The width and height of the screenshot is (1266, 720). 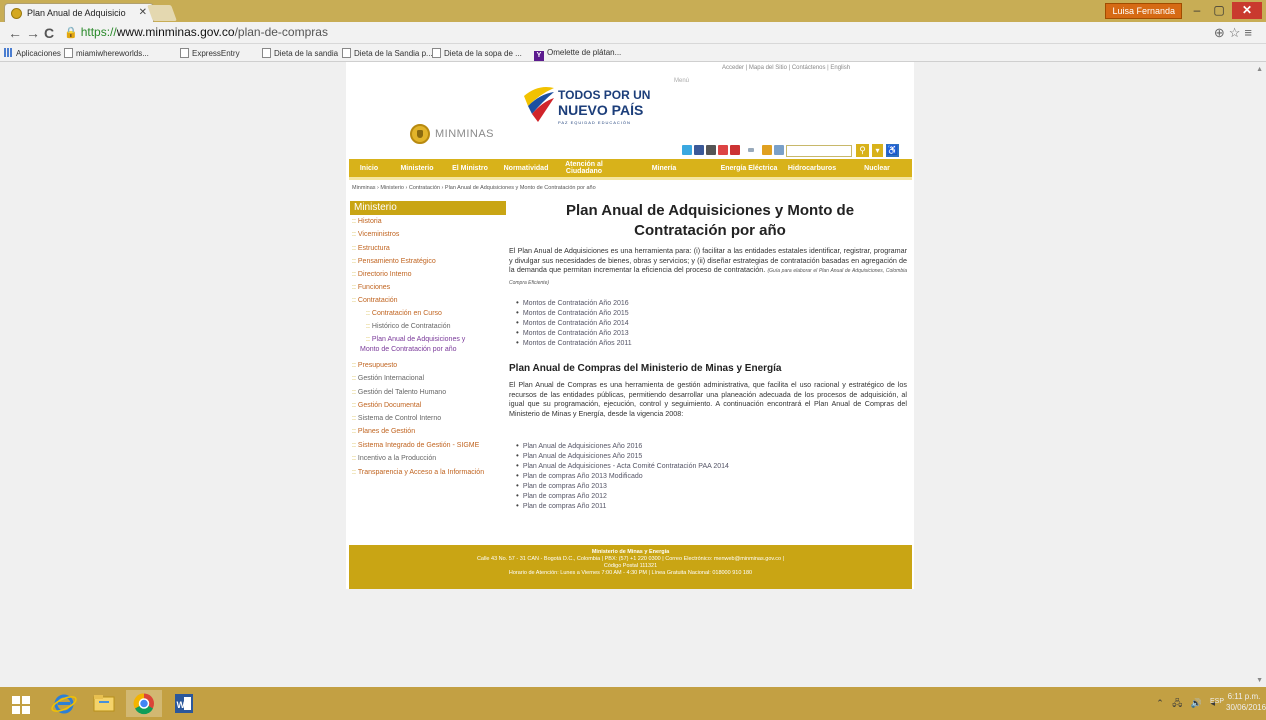 What do you see at coordinates (210, 53) in the screenshot?
I see `bookmark-item: ExpressEntry` at bounding box center [210, 53].